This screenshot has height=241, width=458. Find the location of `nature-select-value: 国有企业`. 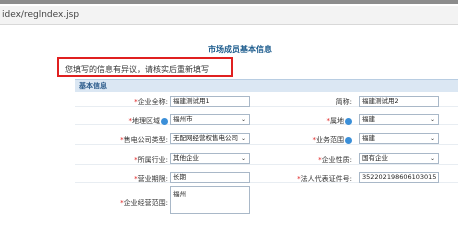

nature-select-value: 国有企业 is located at coordinates (375, 158).